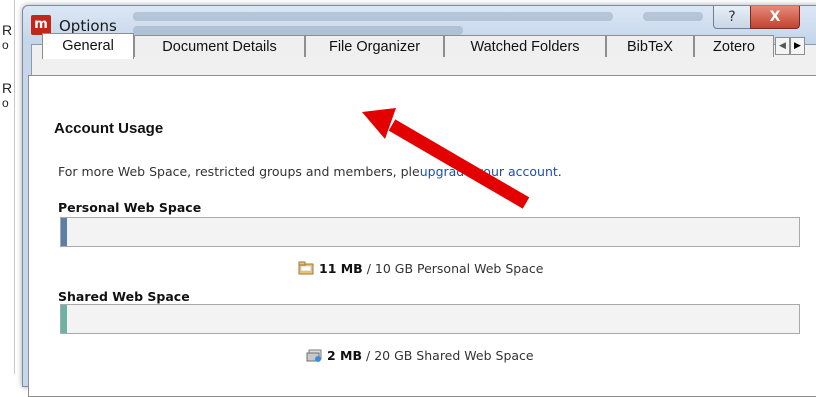 Image resolution: width=816 pixels, height=397 pixels. What do you see at coordinates (306, 268) in the screenshot?
I see `folder-icon` at bounding box center [306, 268].